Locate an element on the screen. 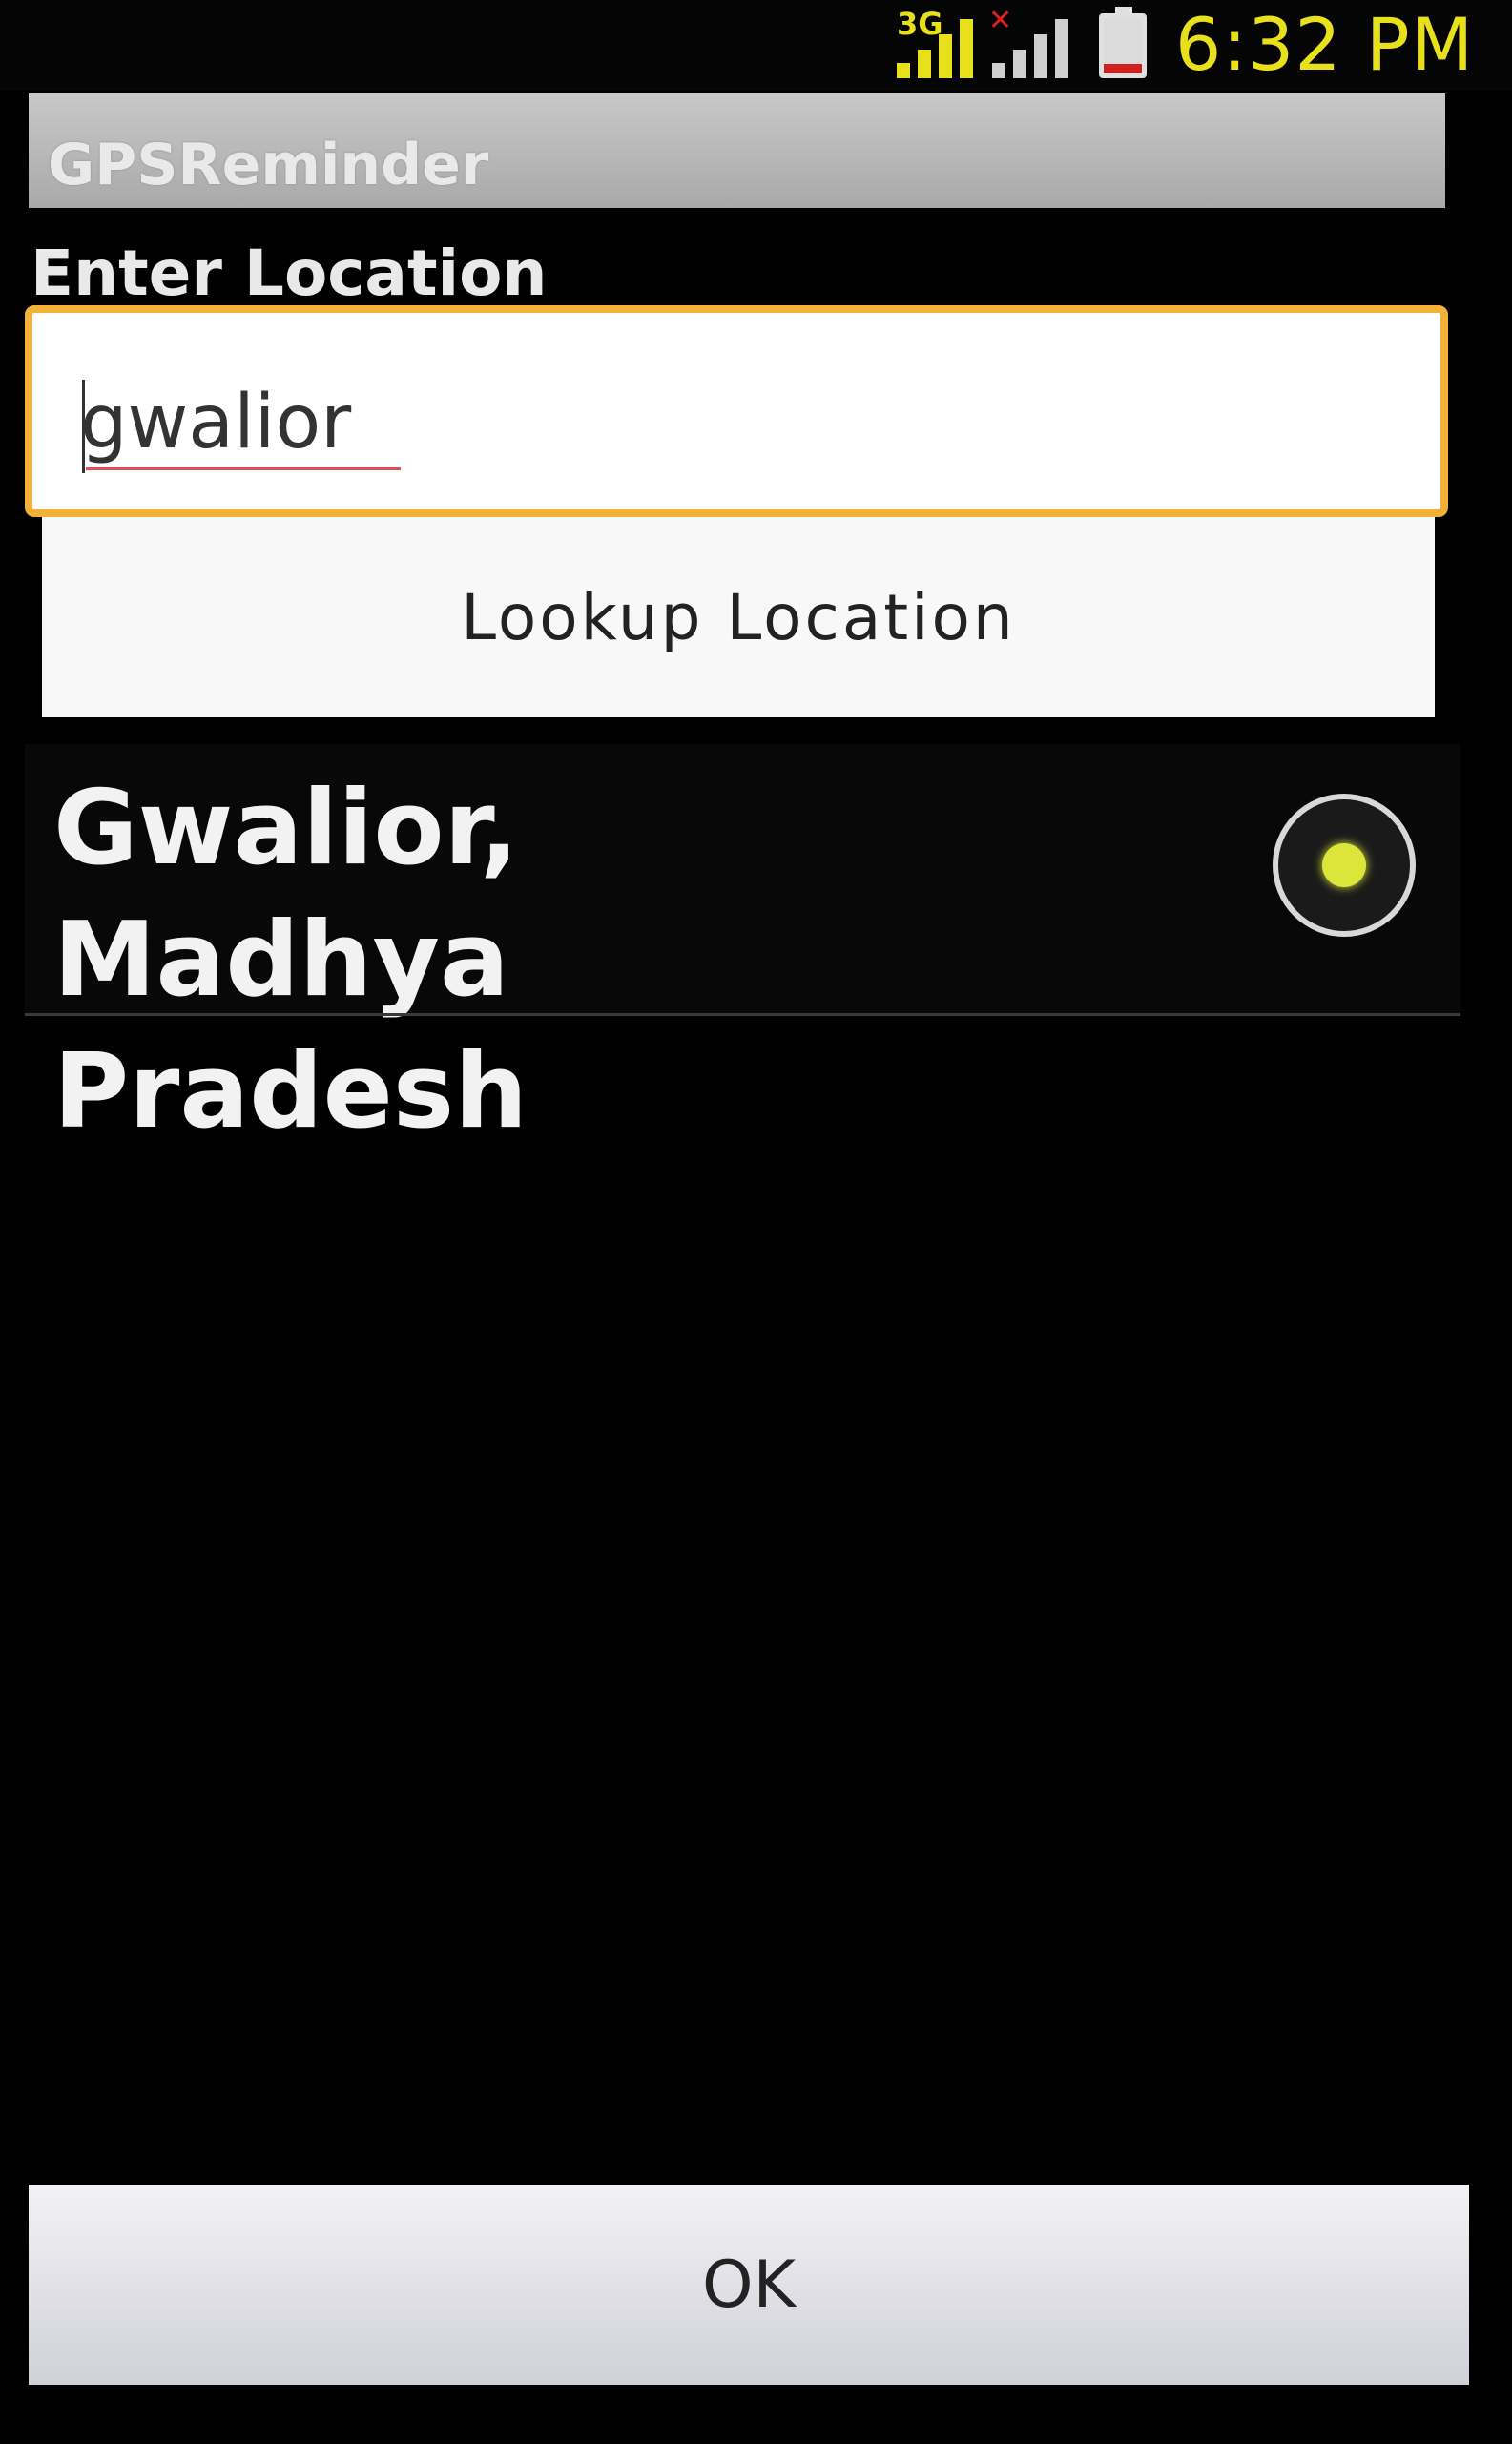 The image size is (1512, 2444). location-input-container is located at coordinates (736, 411).